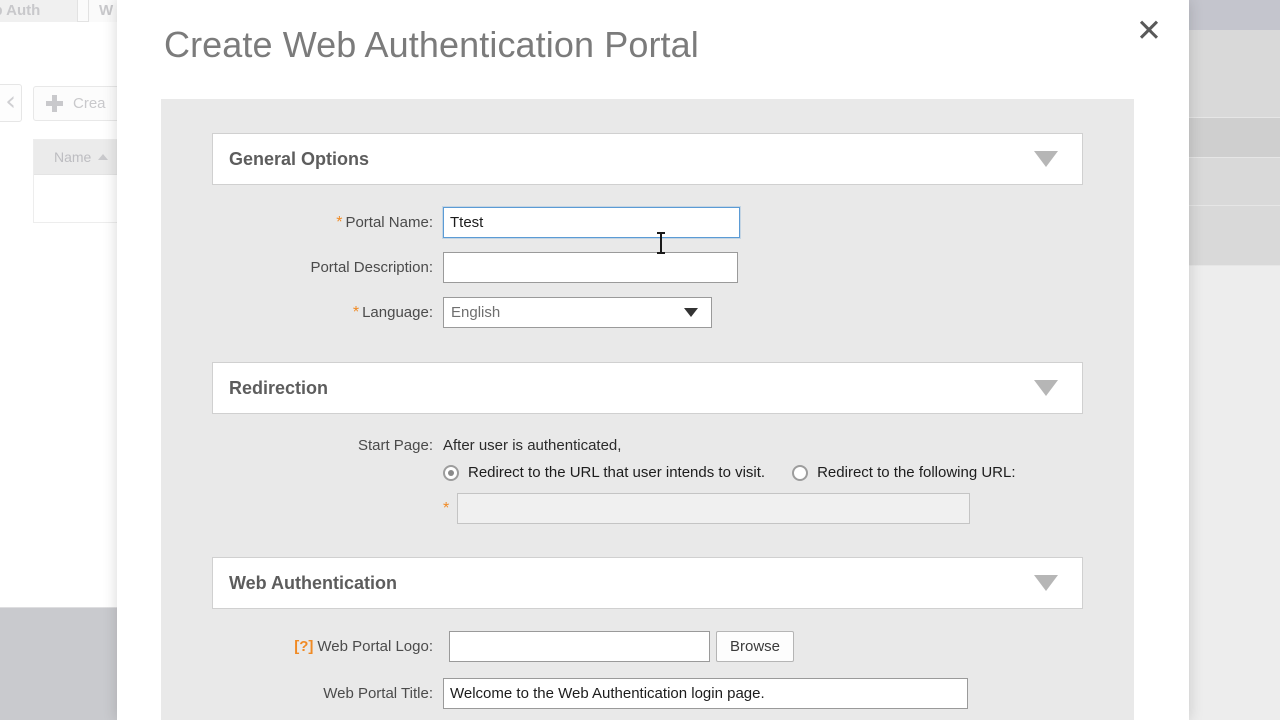 The width and height of the screenshot is (1280, 720). Describe the element at coordinates (11, 103) in the screenshot. I see `back-chevron-icon: ‹` at that location.